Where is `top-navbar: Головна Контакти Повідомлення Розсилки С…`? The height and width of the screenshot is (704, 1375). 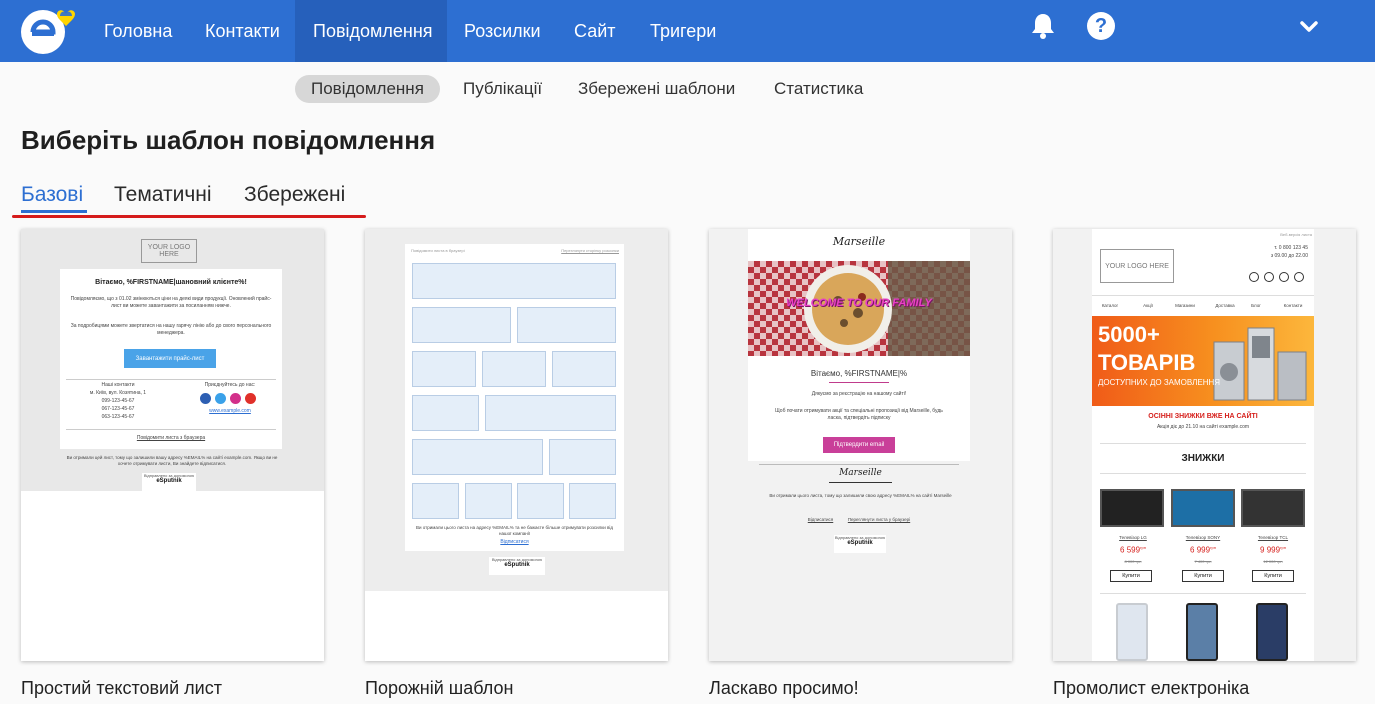 top-navbar: Головна Контакти Повідомлення Розсилки С… is located at coordinates (687, 31).